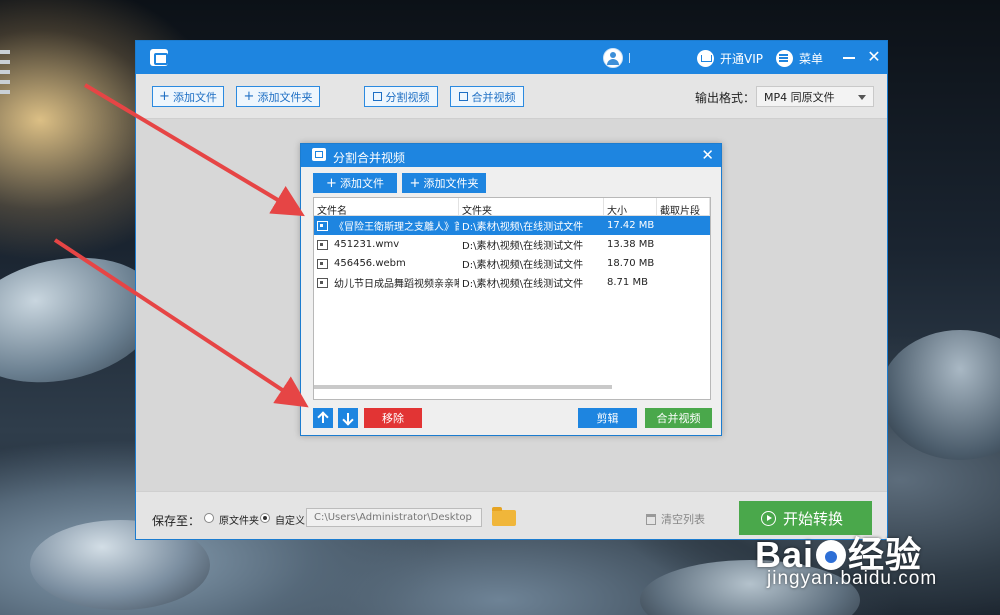 The image size is (1000, 615). I want to click on remove-button: 移除, so click(393, 418).